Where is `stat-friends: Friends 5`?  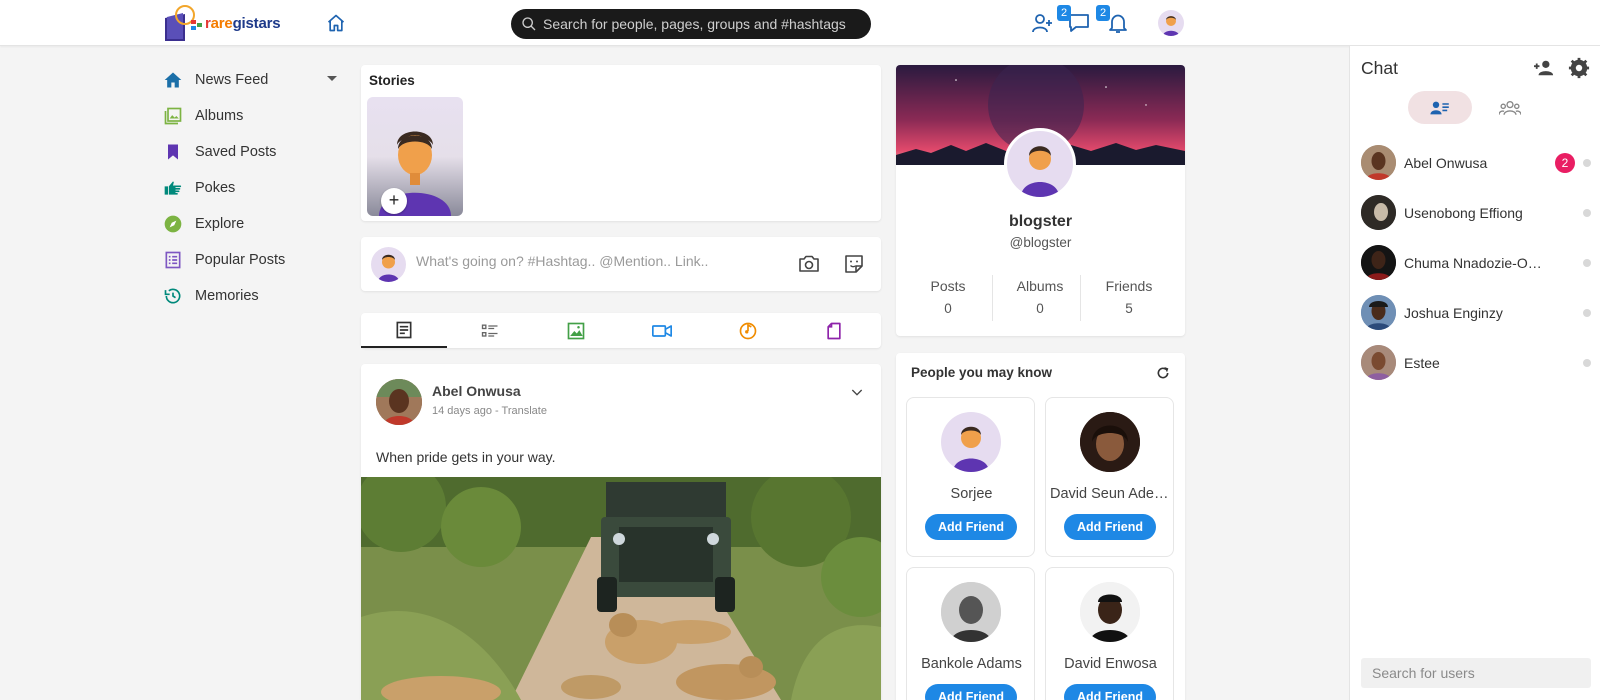
stat-friends: Friends 5 is located at coordinates (1129, 297).